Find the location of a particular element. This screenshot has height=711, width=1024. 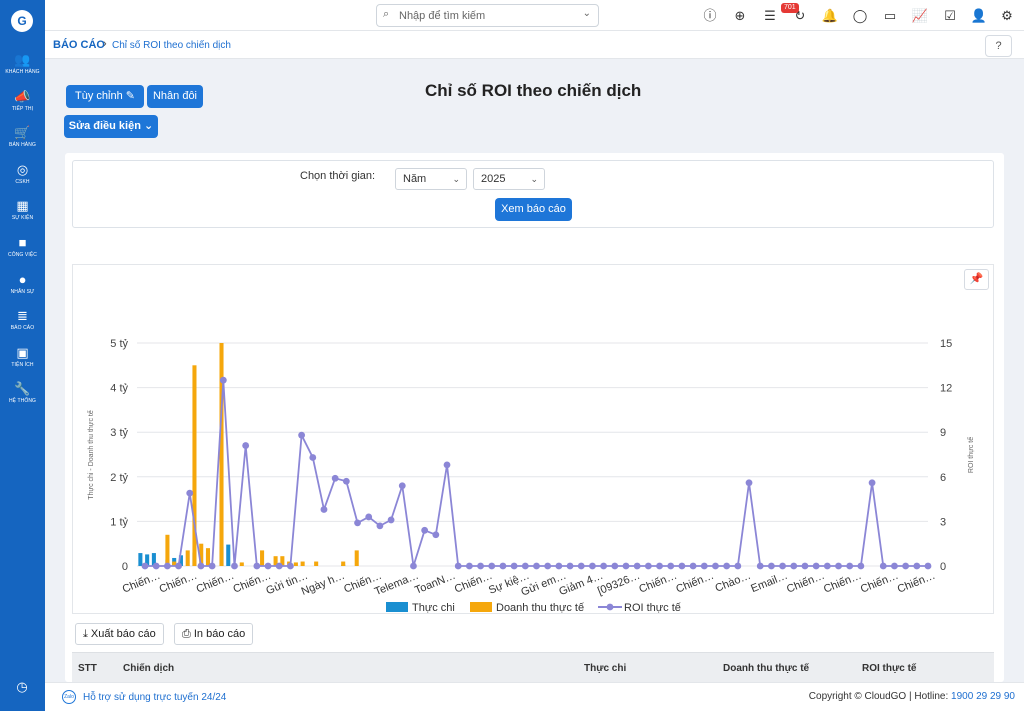

chevron-down-icon: ⌄ is located at coordinates (534, 179).